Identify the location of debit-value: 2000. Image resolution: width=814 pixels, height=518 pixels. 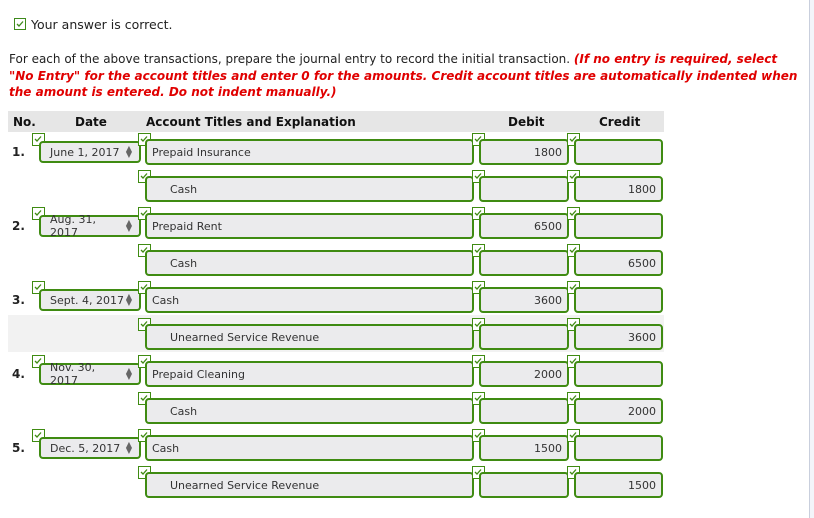
(548, 374).